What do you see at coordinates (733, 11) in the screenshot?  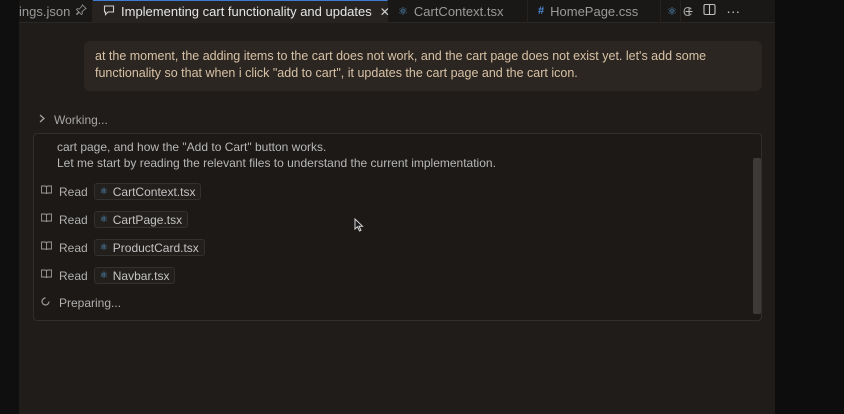 I see `more-actions-icon: ···` at bounding box center [733, 11].